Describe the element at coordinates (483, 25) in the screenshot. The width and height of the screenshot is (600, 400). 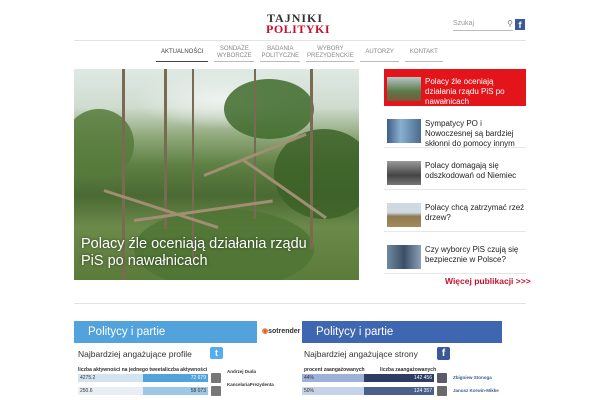
I see `search-input: Szukaj ⚲` at that location.